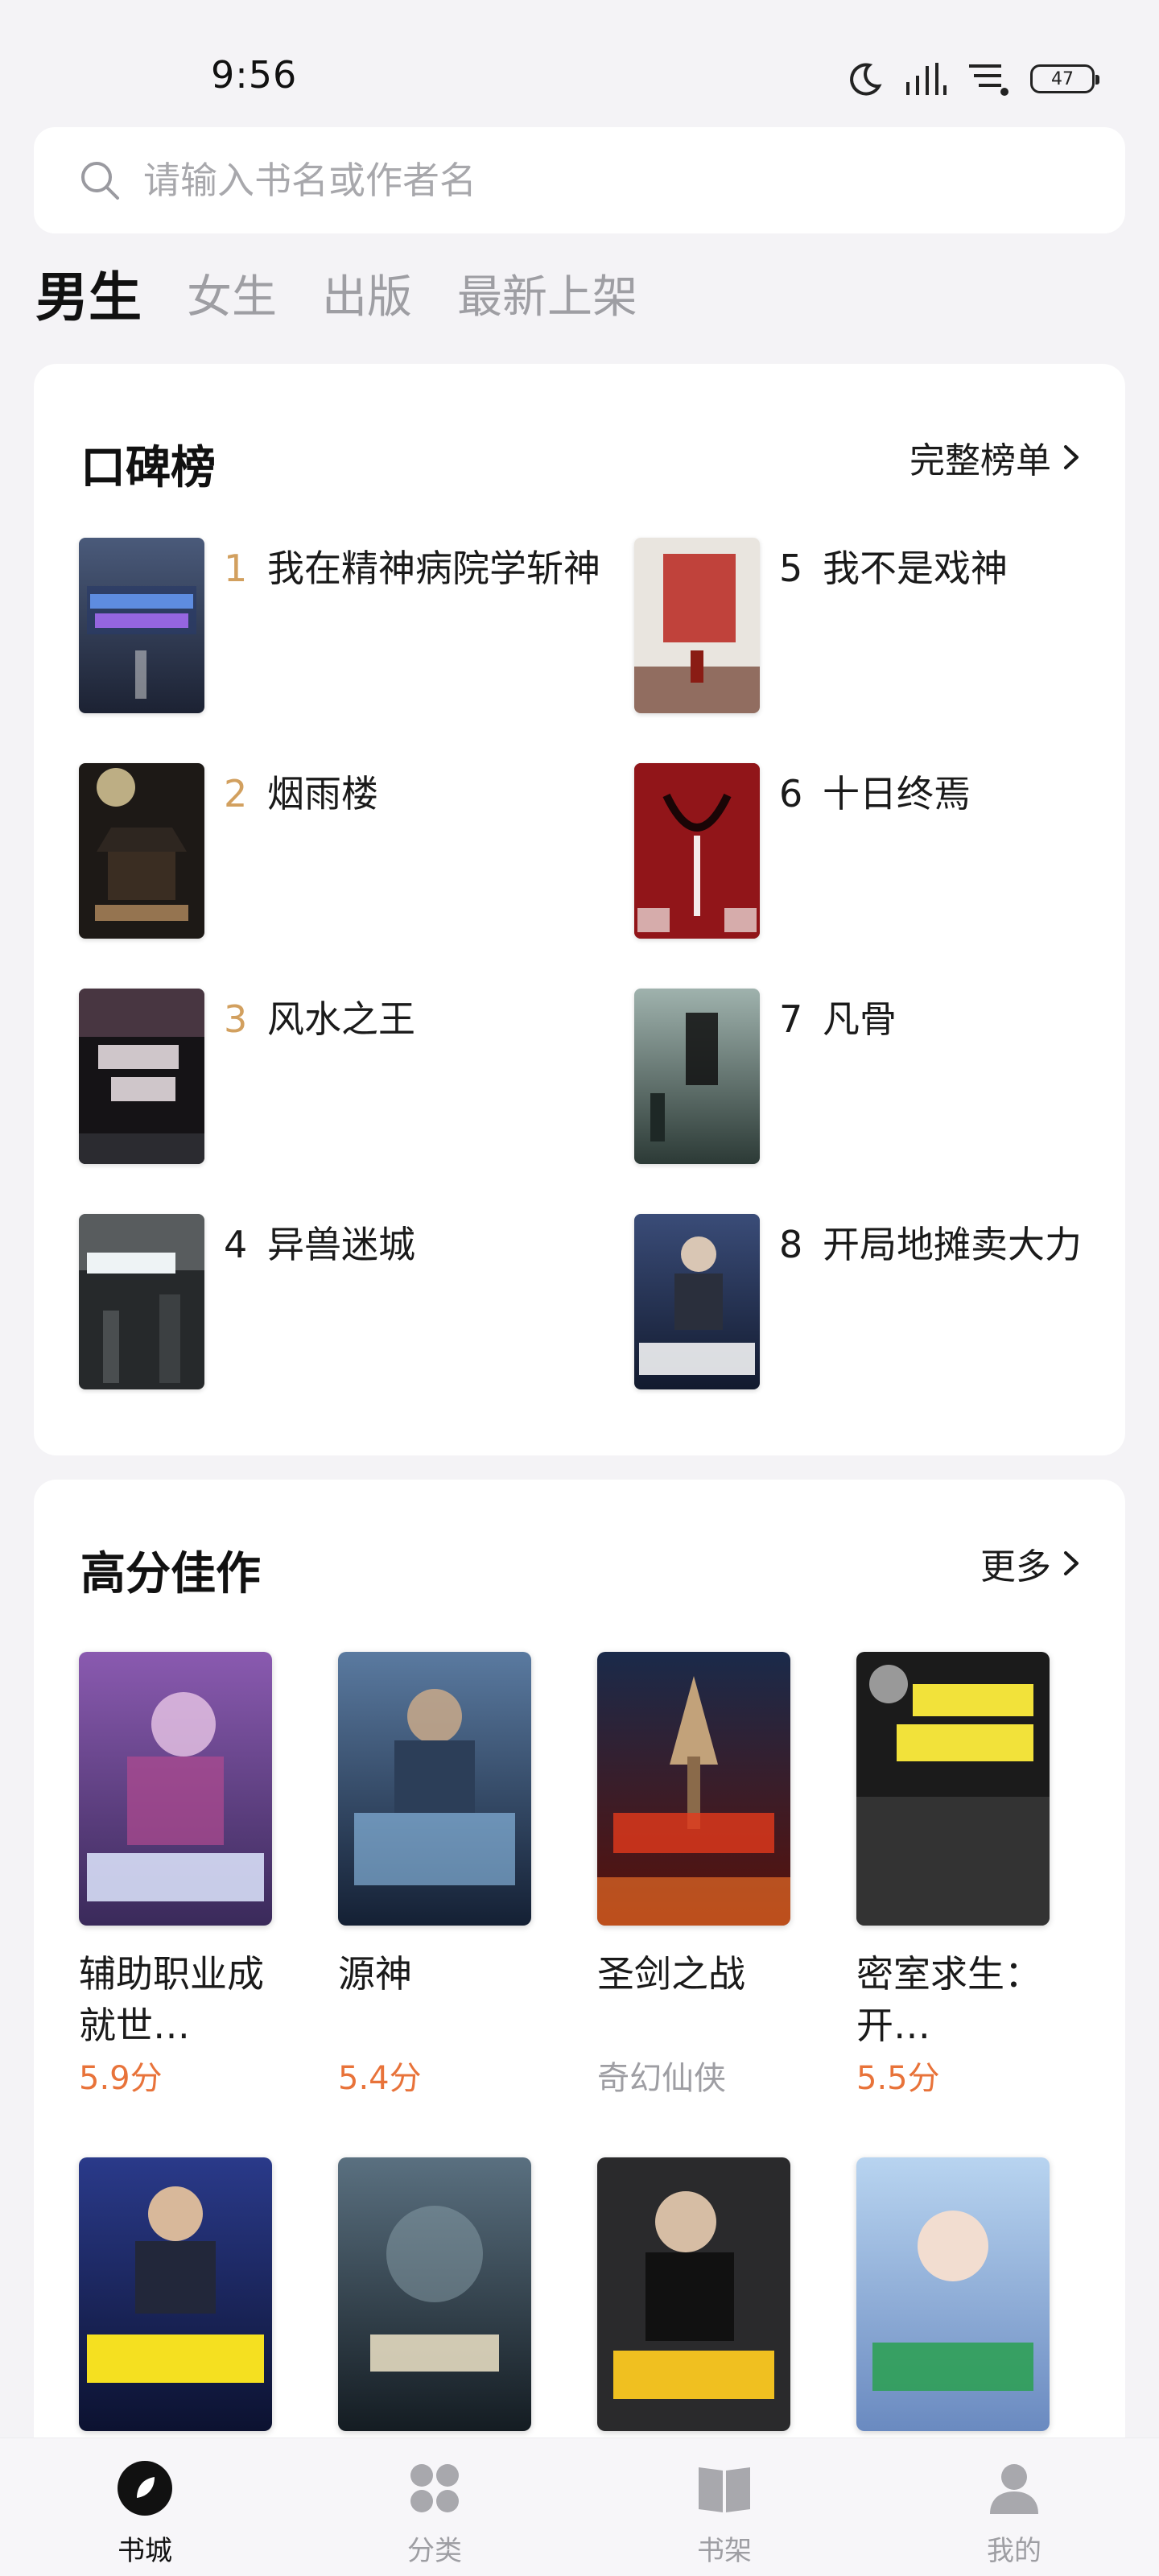 This screenshot has height=2576, width=1159. I want to click on book-title: 我不是戏神, so click(915, 568).